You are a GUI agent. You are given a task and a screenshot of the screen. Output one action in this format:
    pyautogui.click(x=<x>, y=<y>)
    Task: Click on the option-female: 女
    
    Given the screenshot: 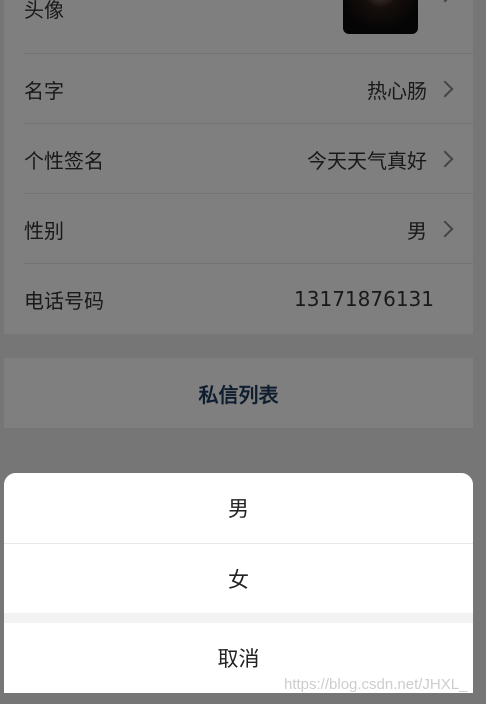 What is the action you would take?
    pyautogui.click(x=238, y=578)
    